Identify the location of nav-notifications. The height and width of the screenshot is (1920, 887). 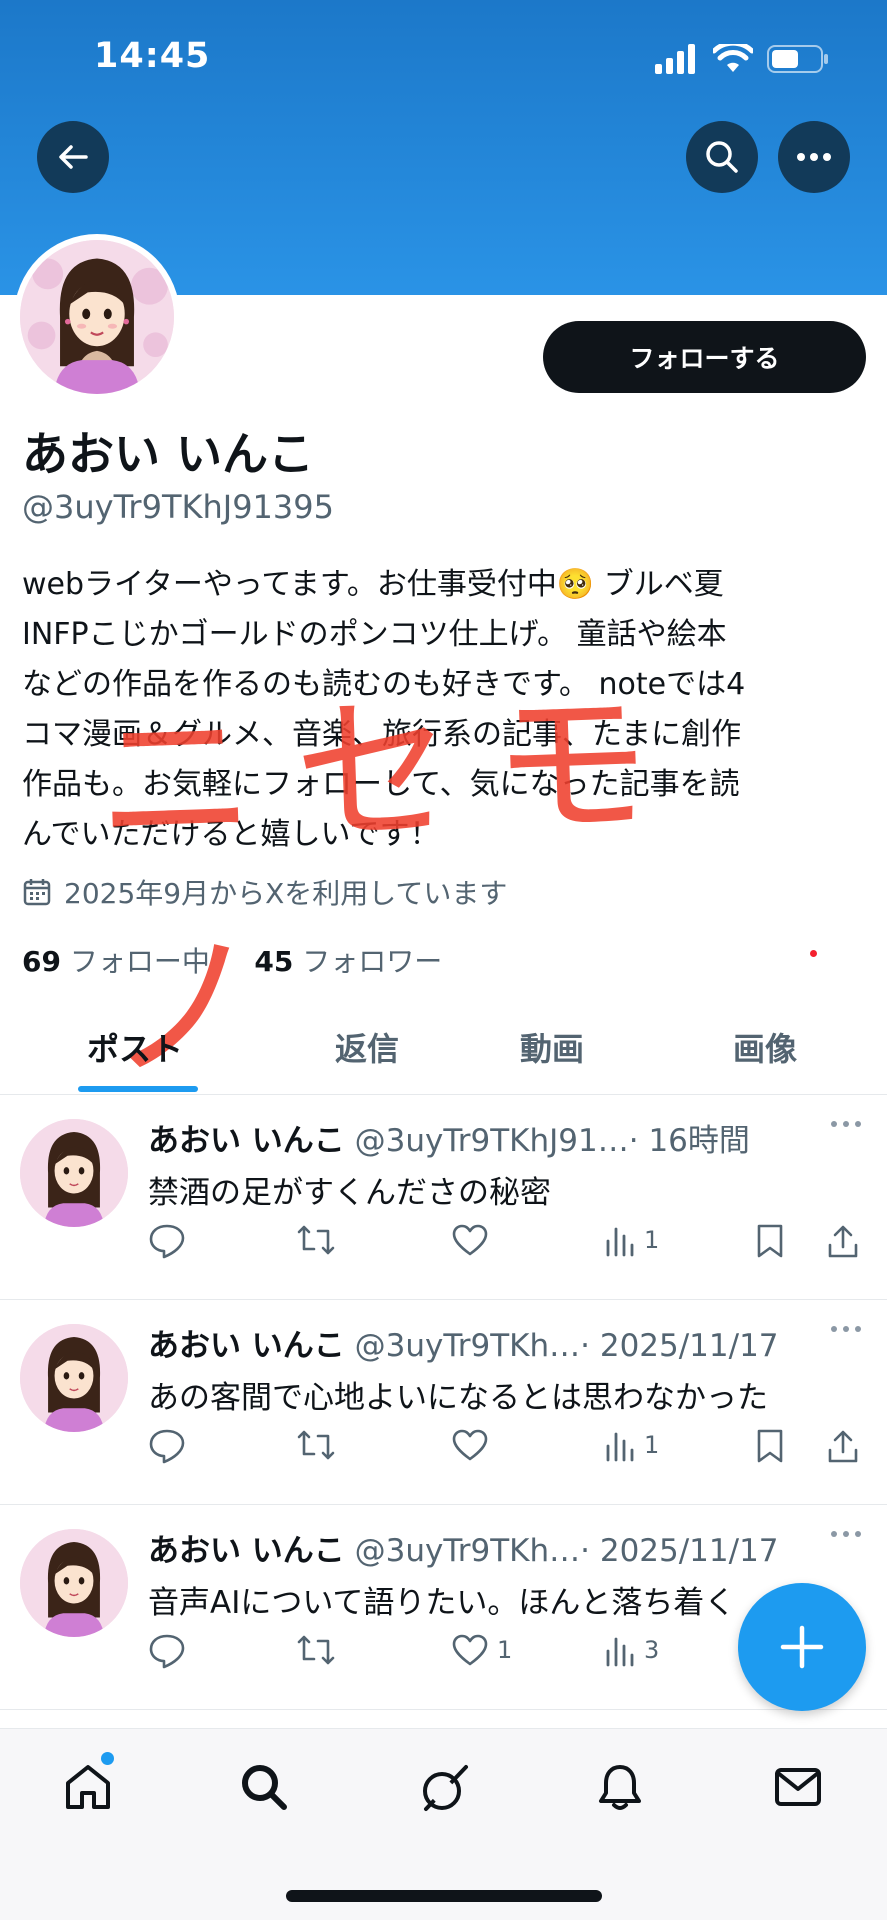
(620, 1789).